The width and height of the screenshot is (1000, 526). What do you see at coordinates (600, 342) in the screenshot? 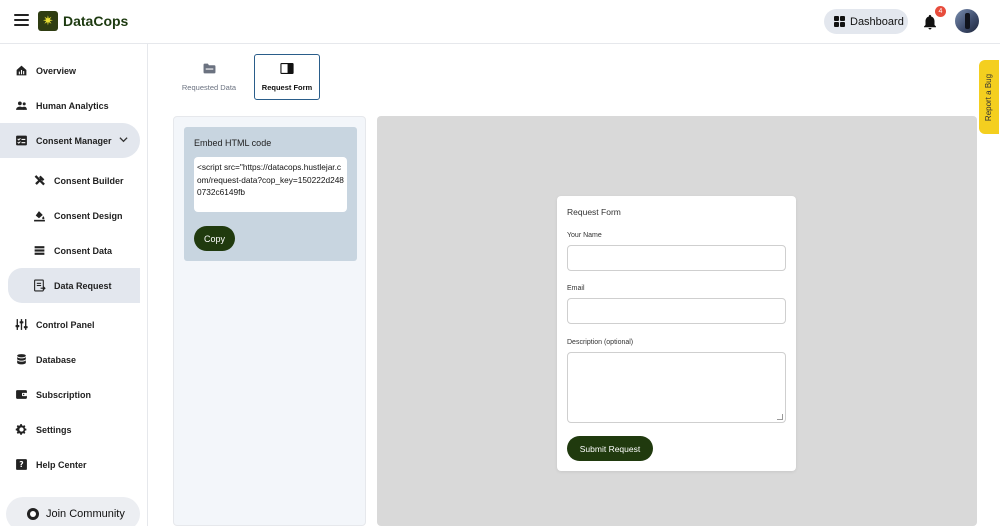
I see `description-label: Description (optional)` at bounding box center [600, 342].